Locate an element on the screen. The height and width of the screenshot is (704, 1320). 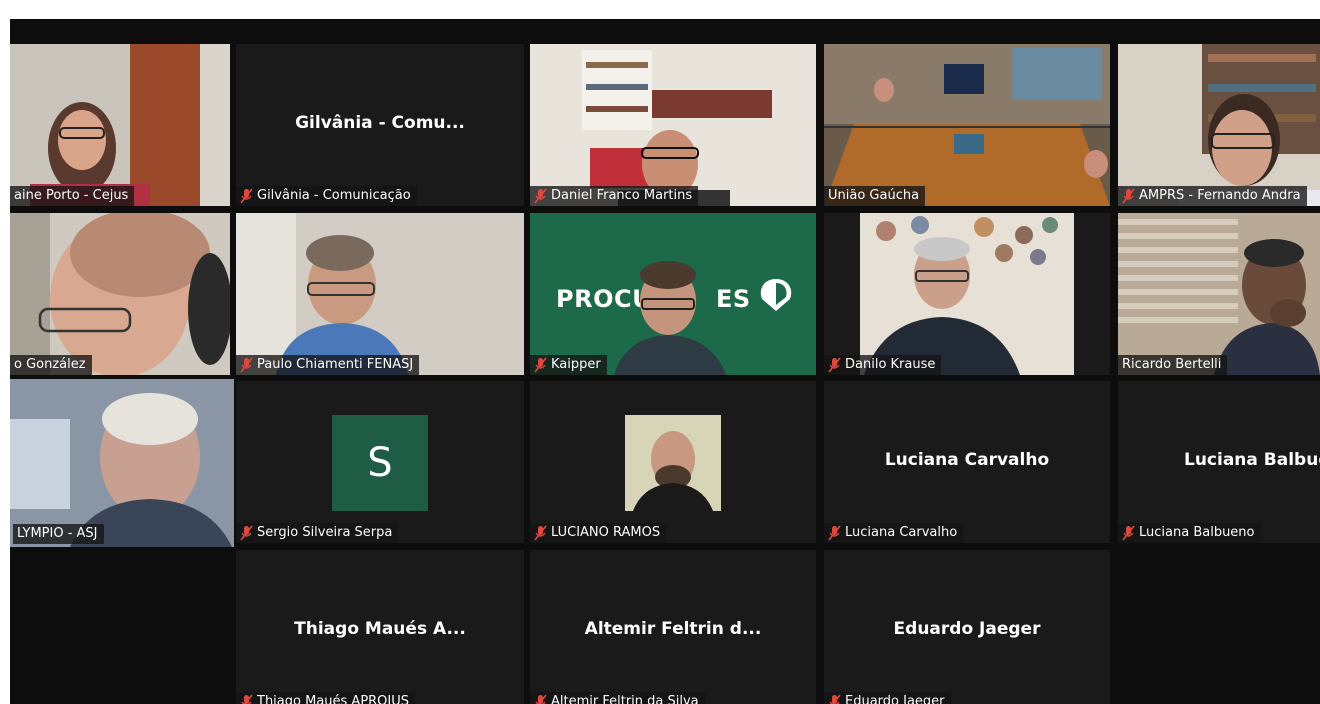
name-label: LUCIANO RAMOS is located at coordinates (598, 533).